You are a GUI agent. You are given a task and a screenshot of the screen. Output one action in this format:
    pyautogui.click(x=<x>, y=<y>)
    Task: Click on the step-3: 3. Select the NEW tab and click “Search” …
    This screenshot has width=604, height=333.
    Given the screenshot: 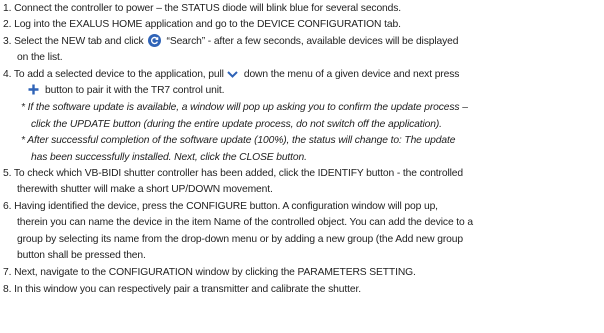 What is the action you would take?
    pyautogui.click(x=302, y=42)
    